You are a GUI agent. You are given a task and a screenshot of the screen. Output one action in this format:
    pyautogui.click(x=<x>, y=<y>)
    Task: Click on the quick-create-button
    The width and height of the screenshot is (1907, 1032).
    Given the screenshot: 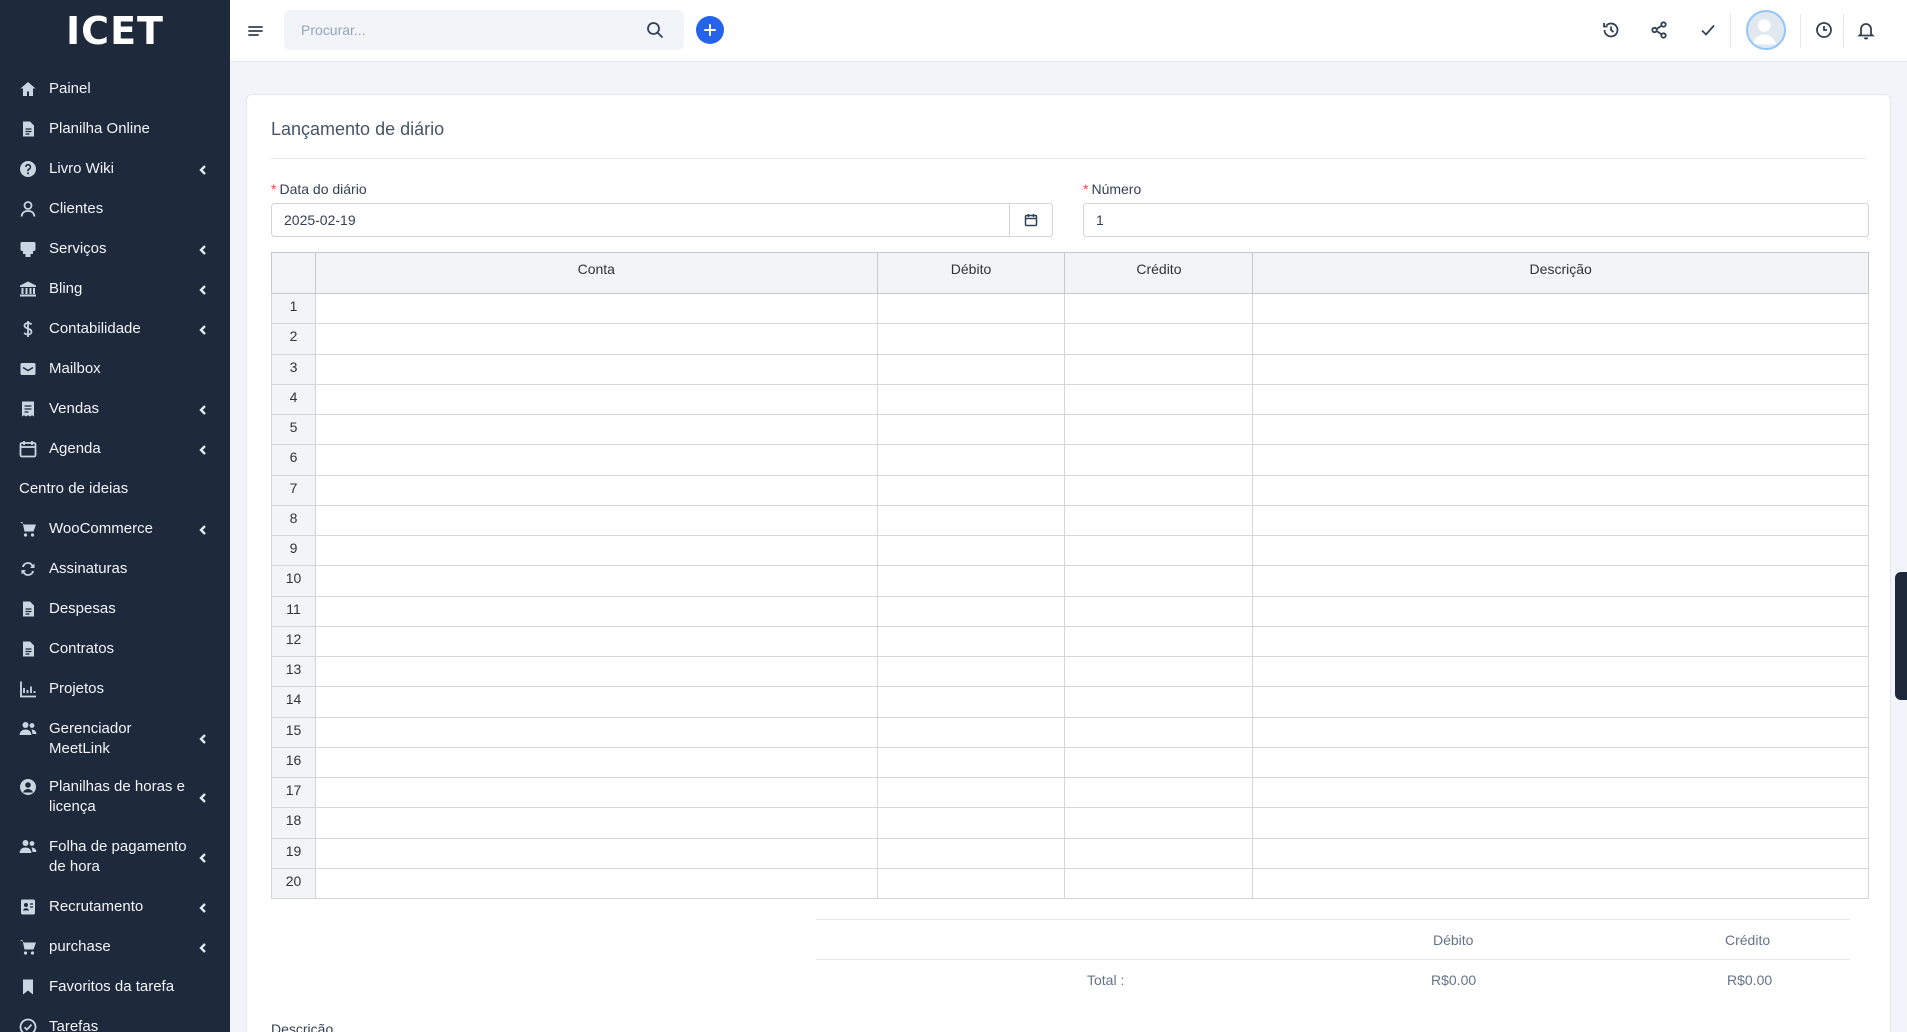 What is the action you would take?
    pyautogui.click(x=710, y=30)
    